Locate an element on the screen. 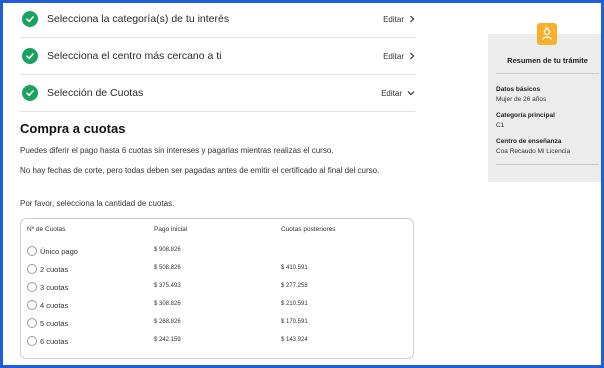 The width and height of the screenshot is (604, 368). initial-payment: $ 308.826 is located at coordinates (167, 304).